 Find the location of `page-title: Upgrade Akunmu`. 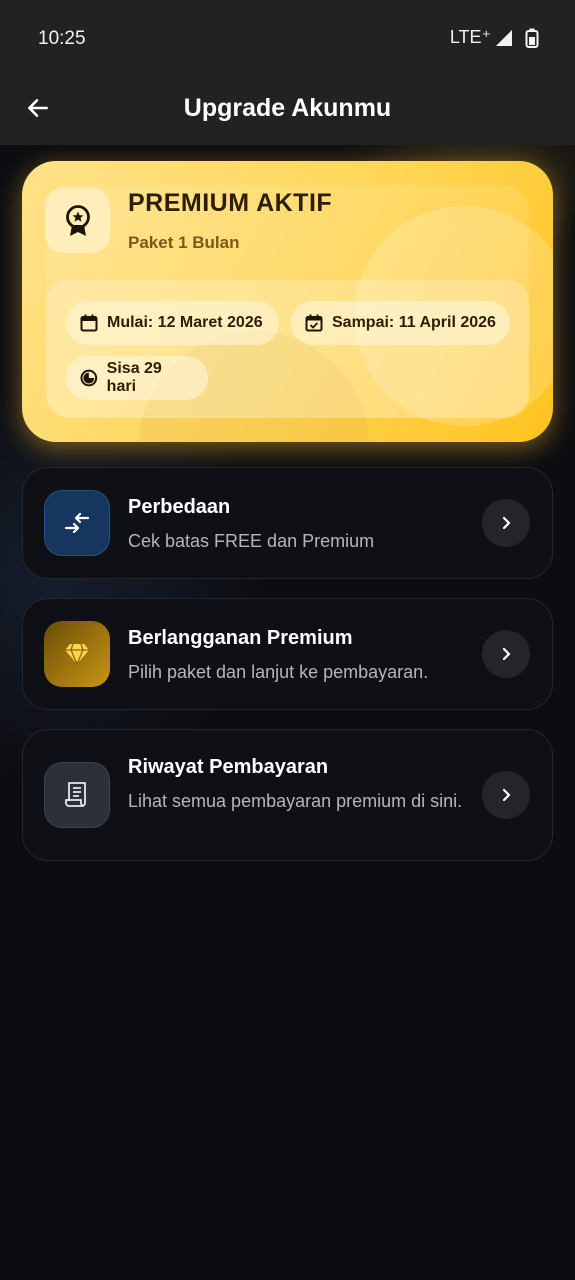

page-title: Upgrade Akunmu is located at coordinates (287, 108).